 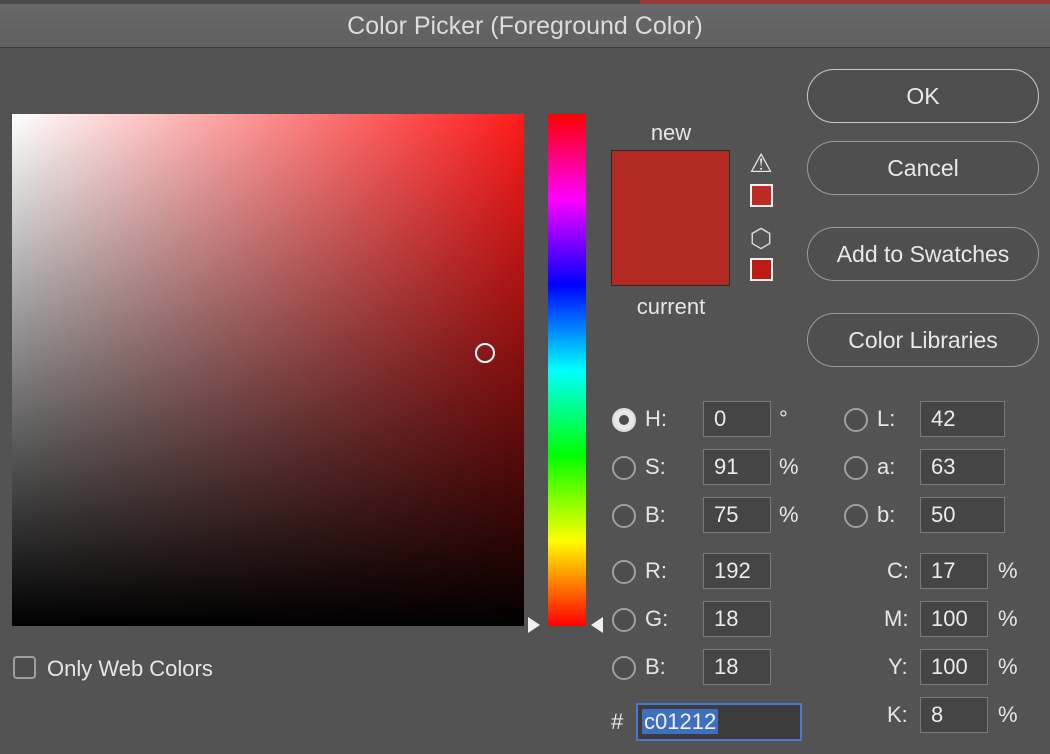 I want to click on hue-input: 0, so click(x=737, y=419).